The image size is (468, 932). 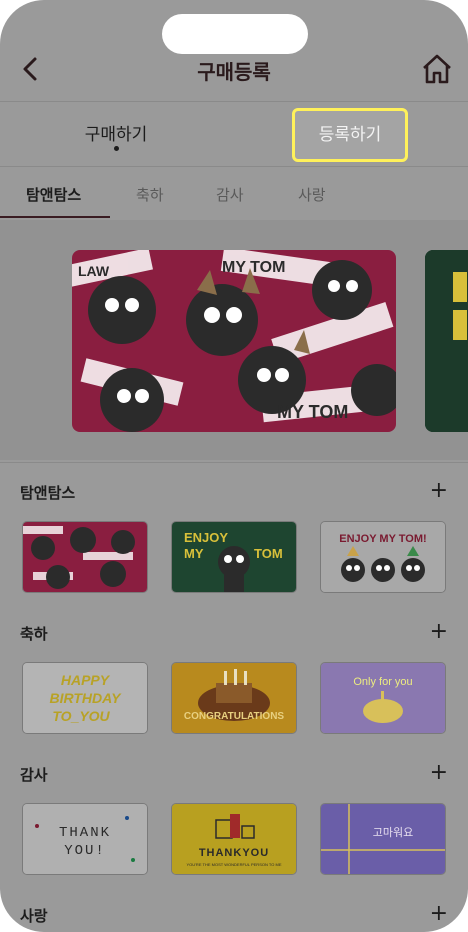 I want to click on next-card-illustration, so click(x=446, y=341).